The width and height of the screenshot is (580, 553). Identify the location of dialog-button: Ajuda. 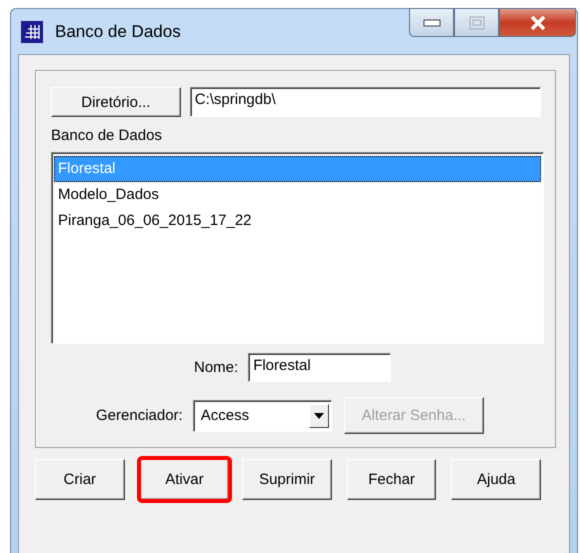
(496, 479).